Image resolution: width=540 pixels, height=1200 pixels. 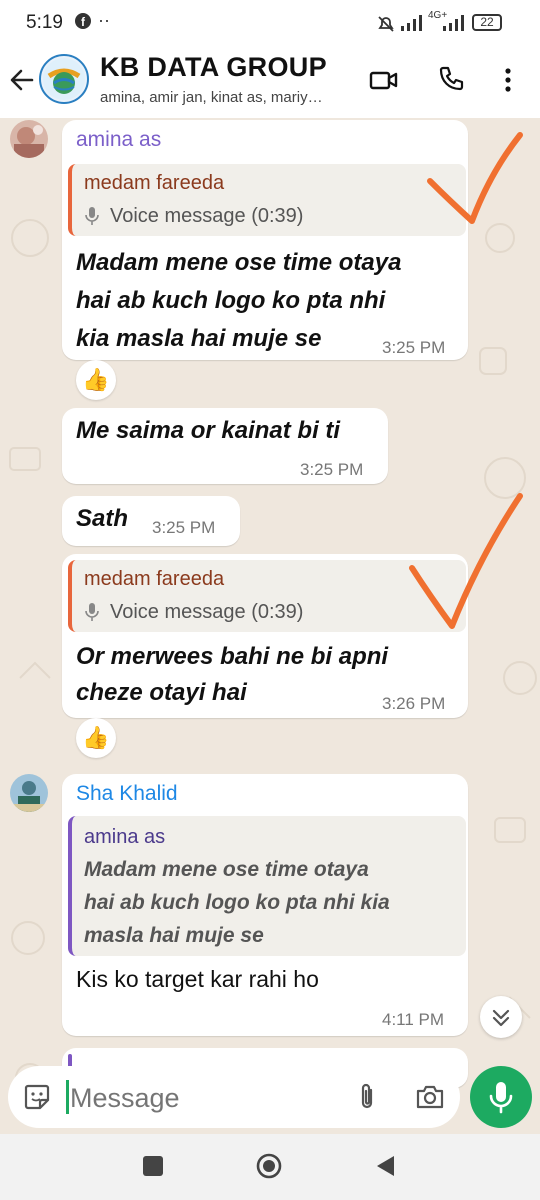 What do you see at coordinates (102, 518) in the screenshot?
I see `message-text: Sath` at bounding box center [102, 518].